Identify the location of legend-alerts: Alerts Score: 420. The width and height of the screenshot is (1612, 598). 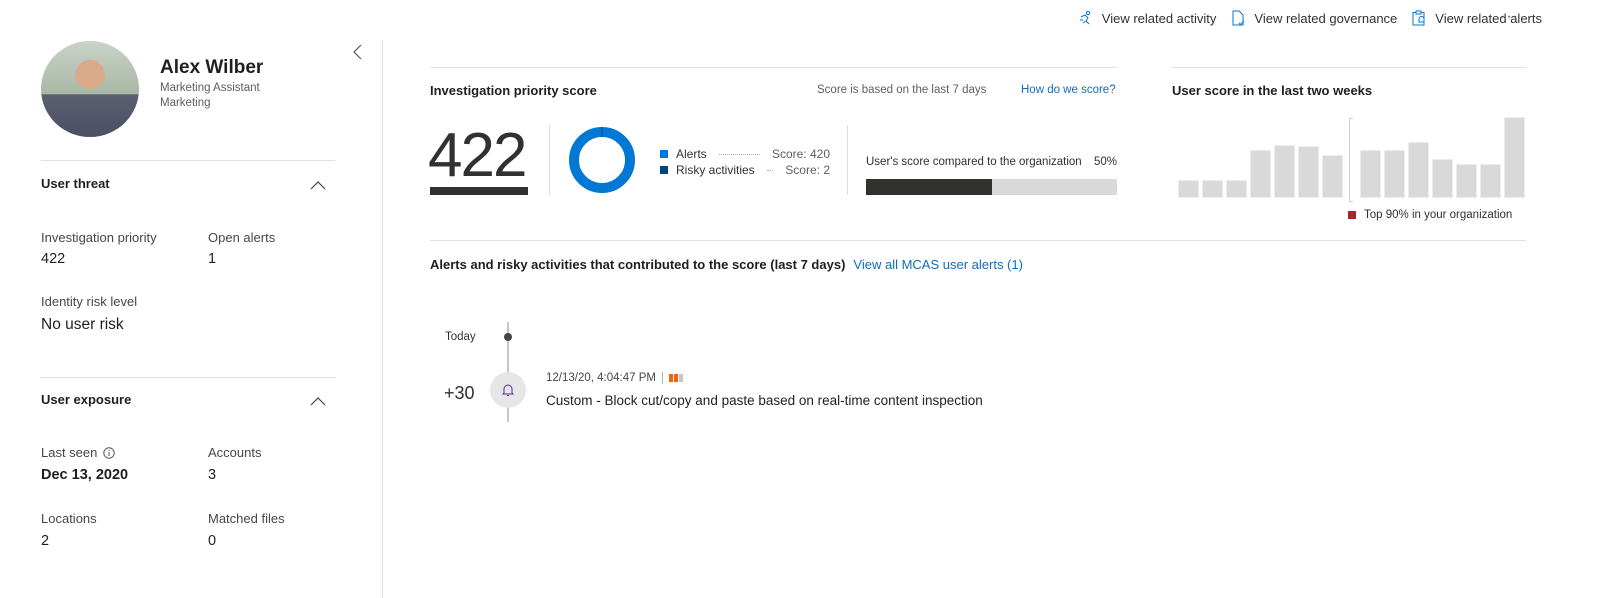
(745, 154).